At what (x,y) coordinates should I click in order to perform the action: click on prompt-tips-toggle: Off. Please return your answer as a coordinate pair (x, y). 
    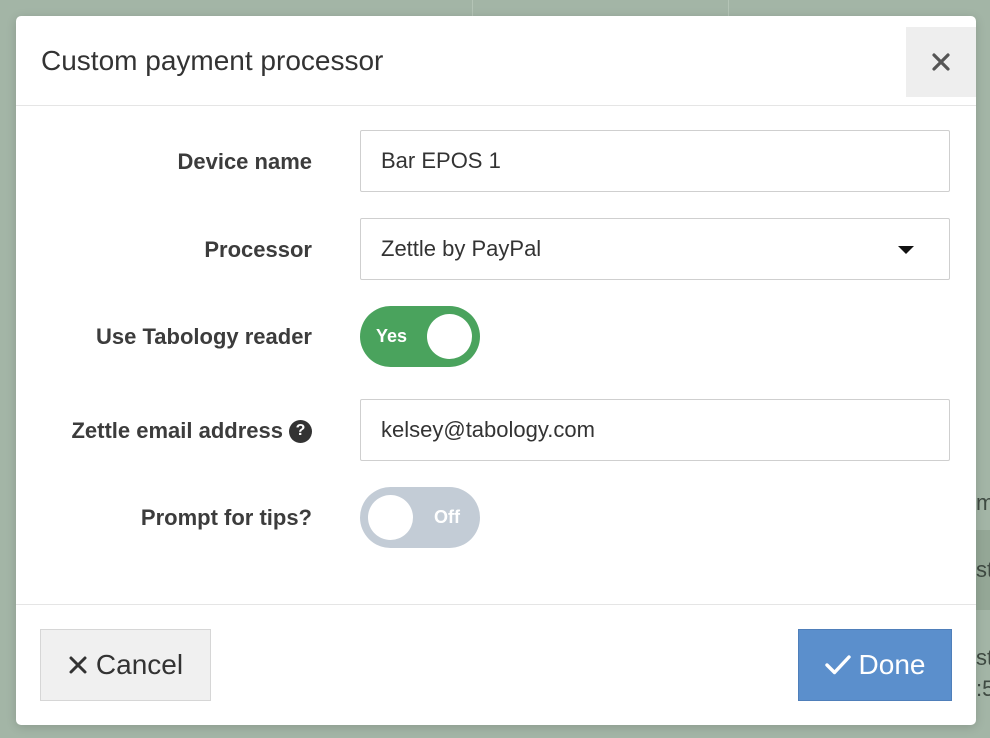
    Looking at the image, I should click on (420, 517).